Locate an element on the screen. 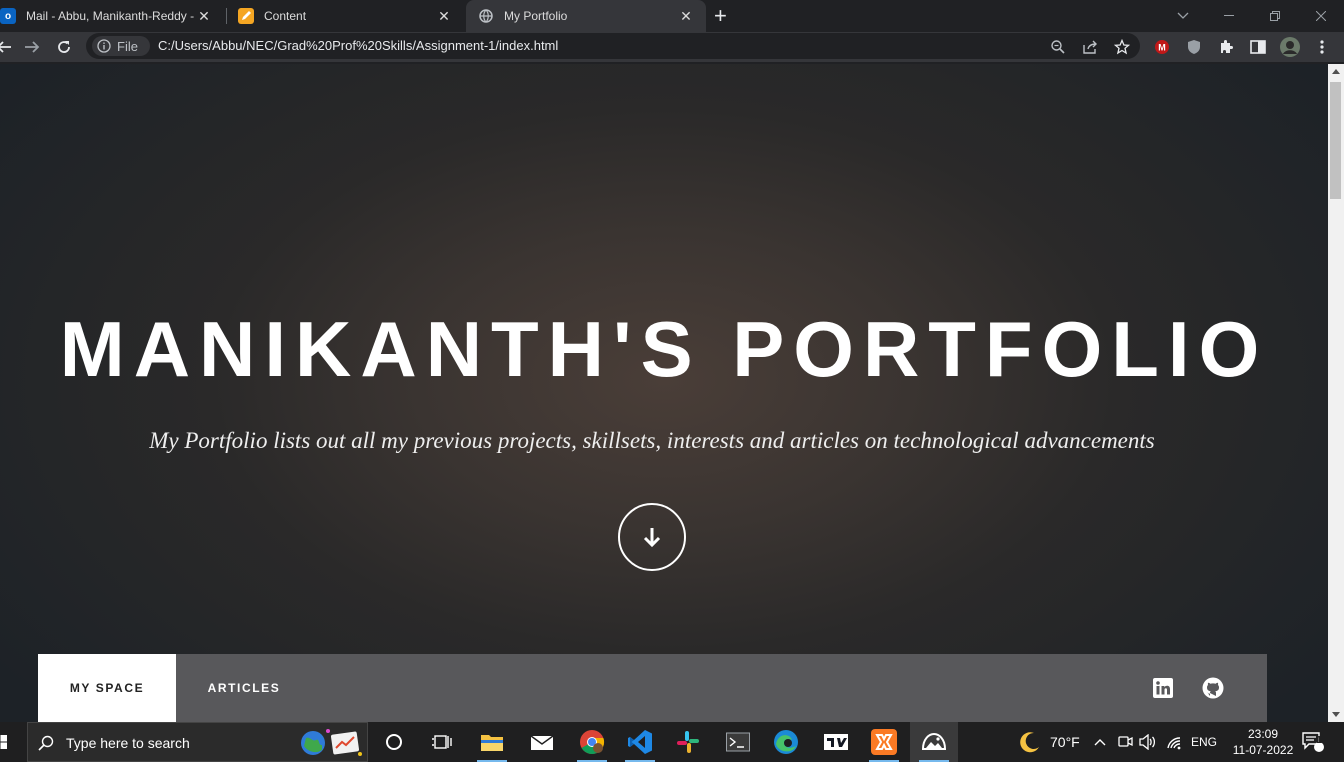  edge-icon is located at coordinates (786, 742).